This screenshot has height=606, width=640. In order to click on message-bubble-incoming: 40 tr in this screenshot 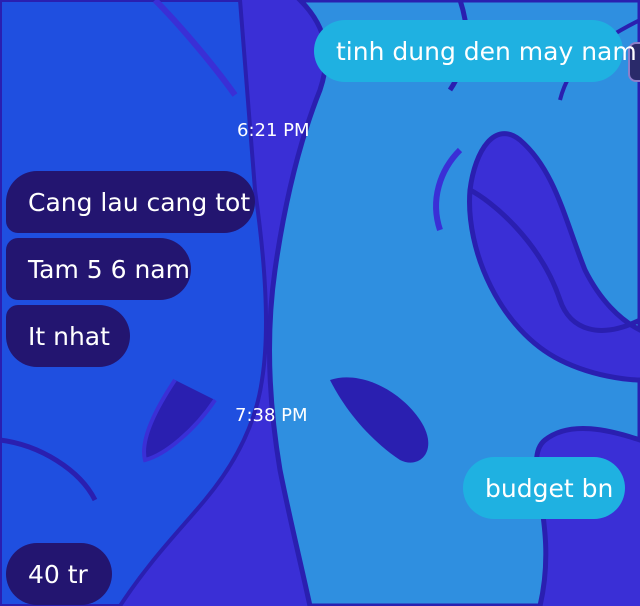, I will do `click(59, 574)`.